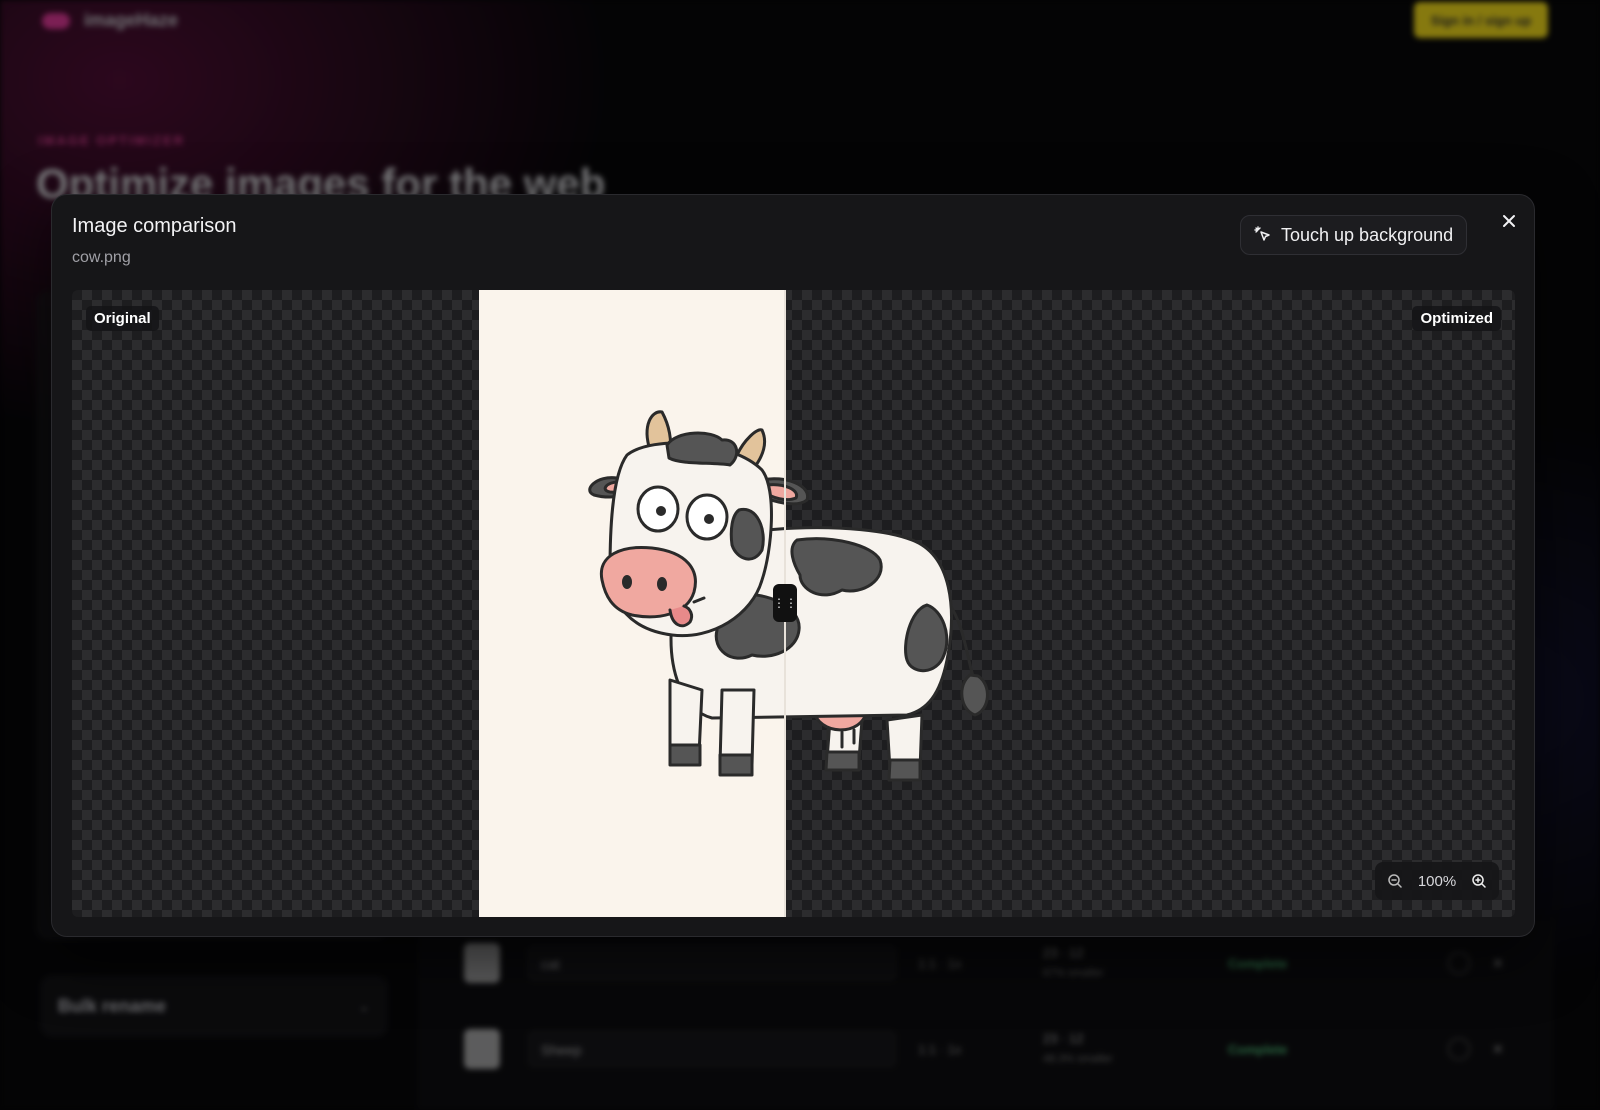 This screenshot has height=1110, width=1600. I want to click on touch-up-background-button: Touch up background, so click(1353, 235).